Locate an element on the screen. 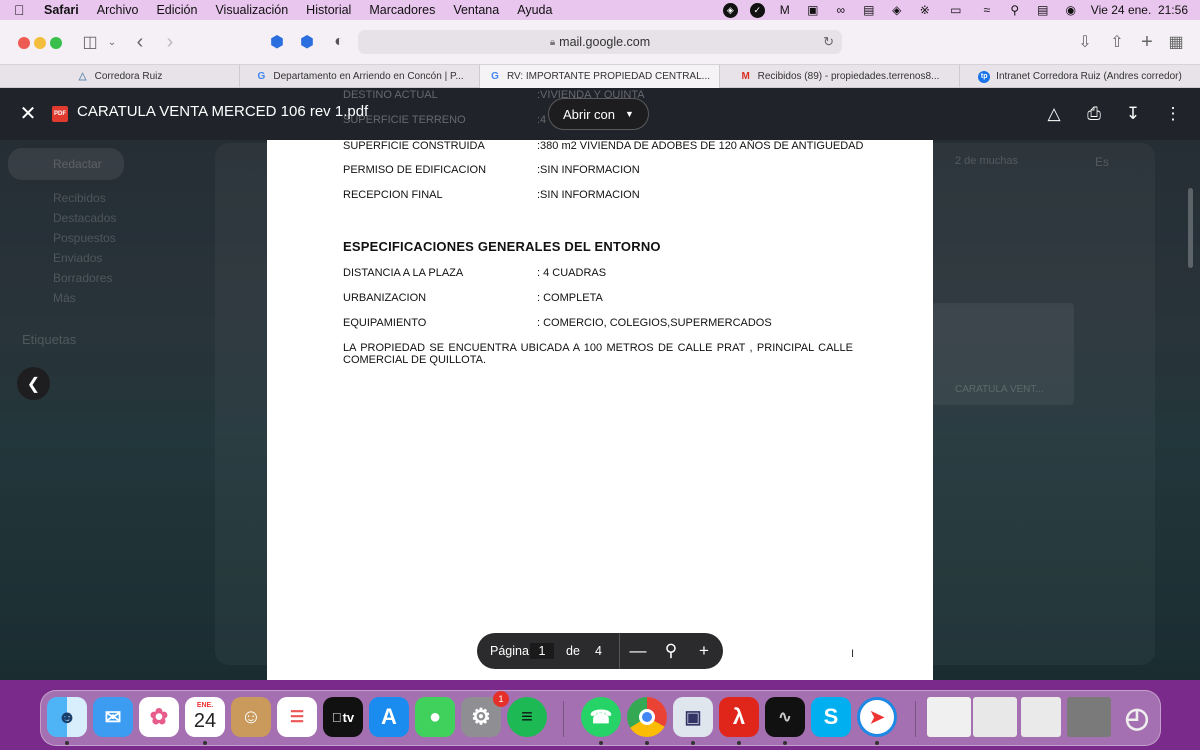 The image size is (1200, 750). intranet-logo-icon: tp is located at coordinates (984, 76).